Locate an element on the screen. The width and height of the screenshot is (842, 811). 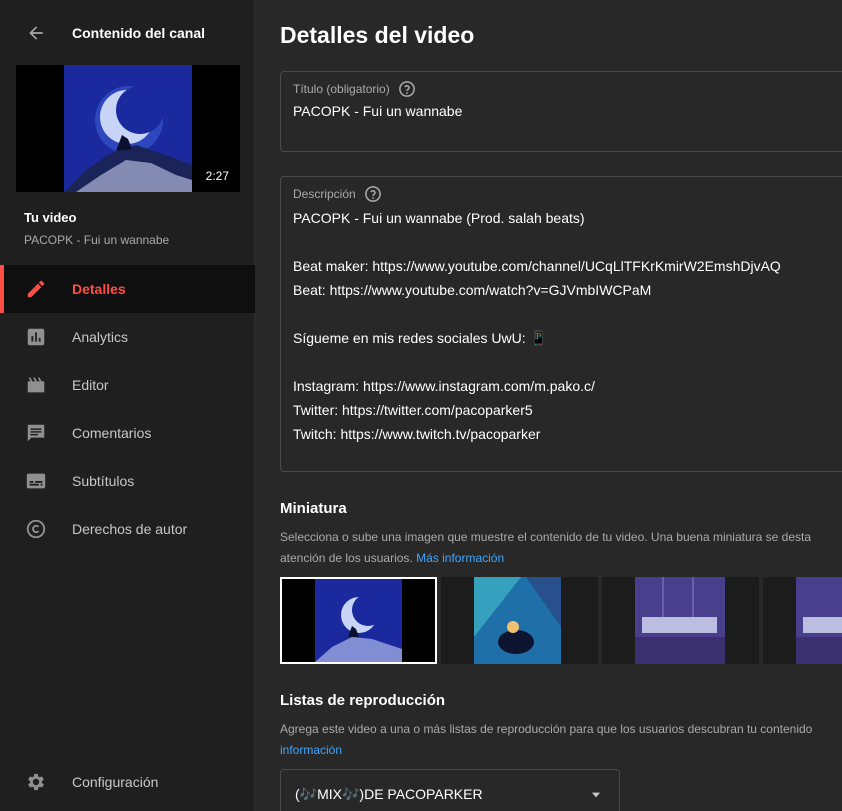
sidebar-item-label: Subtítulos is located at coordinates (103, 481).